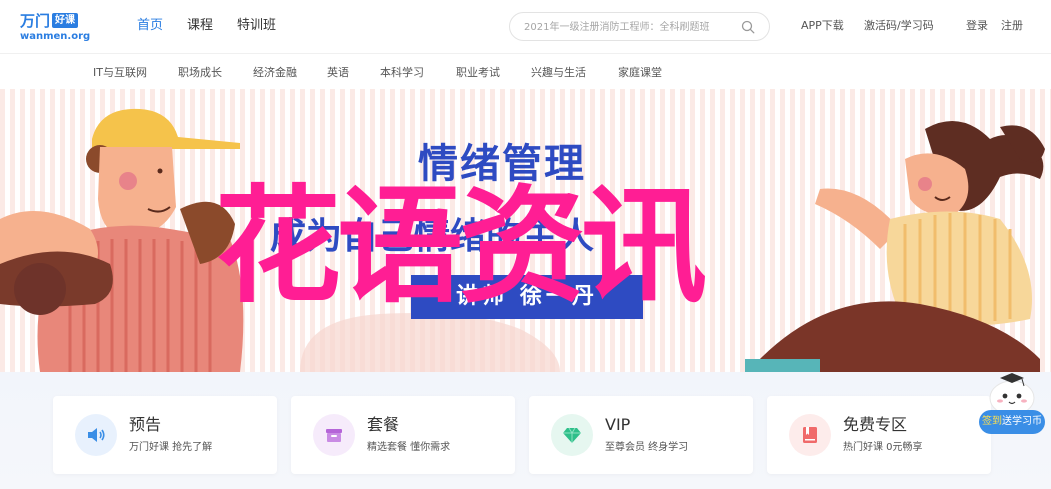 The image size is (1051, 489). I want to click on card-desc: 至尊会员 终身学习, so click(647, 447).